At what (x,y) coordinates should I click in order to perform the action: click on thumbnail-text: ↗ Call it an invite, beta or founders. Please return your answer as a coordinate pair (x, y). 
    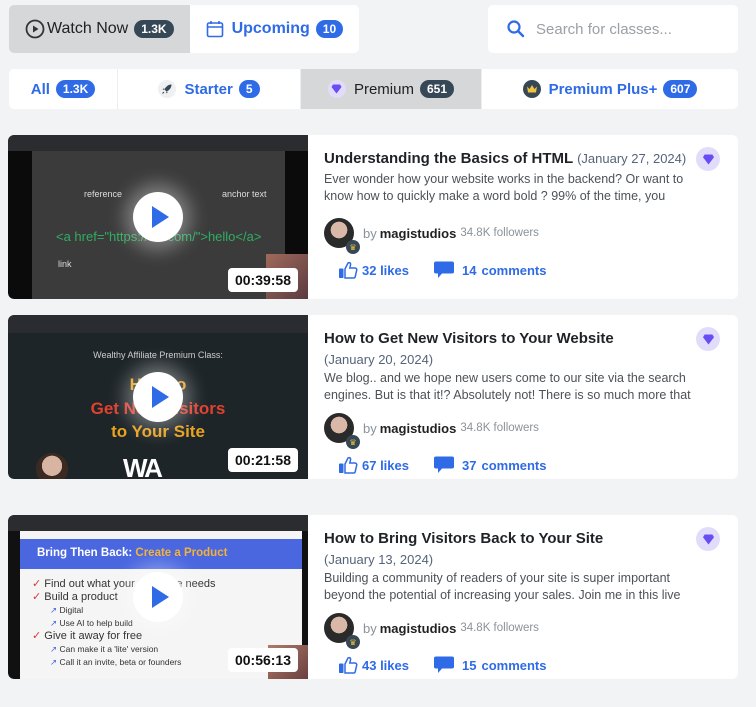
    Looking at the image, I should click on (116, 662).